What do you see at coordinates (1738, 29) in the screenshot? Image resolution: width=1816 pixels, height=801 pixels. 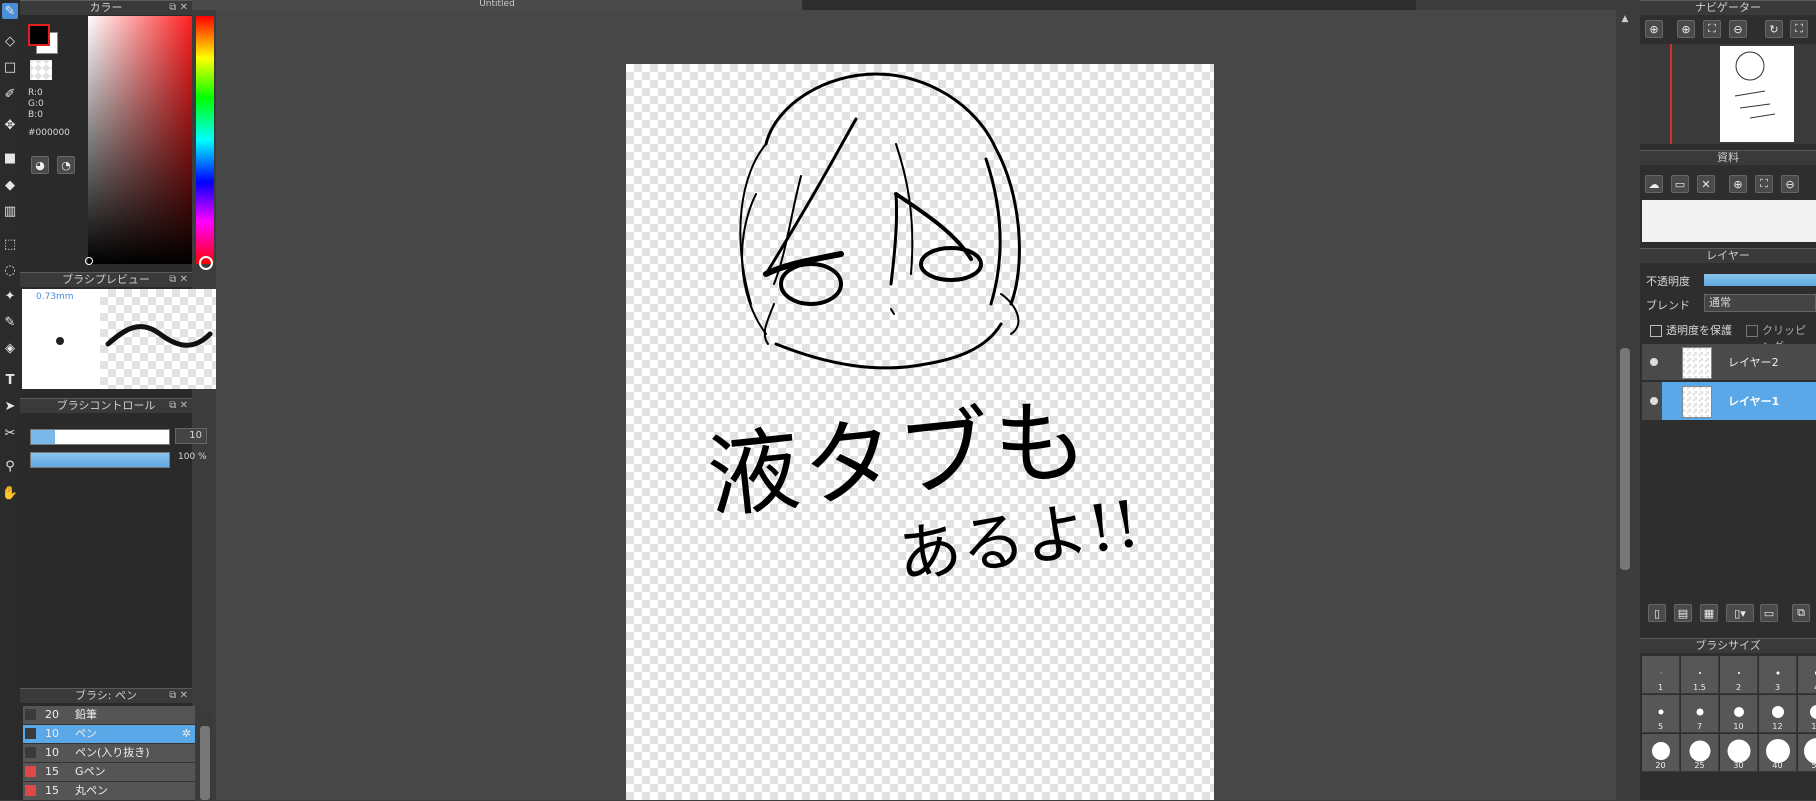 I see `zoom-out-icon: ⊖` at bounding box center [1738, 29].